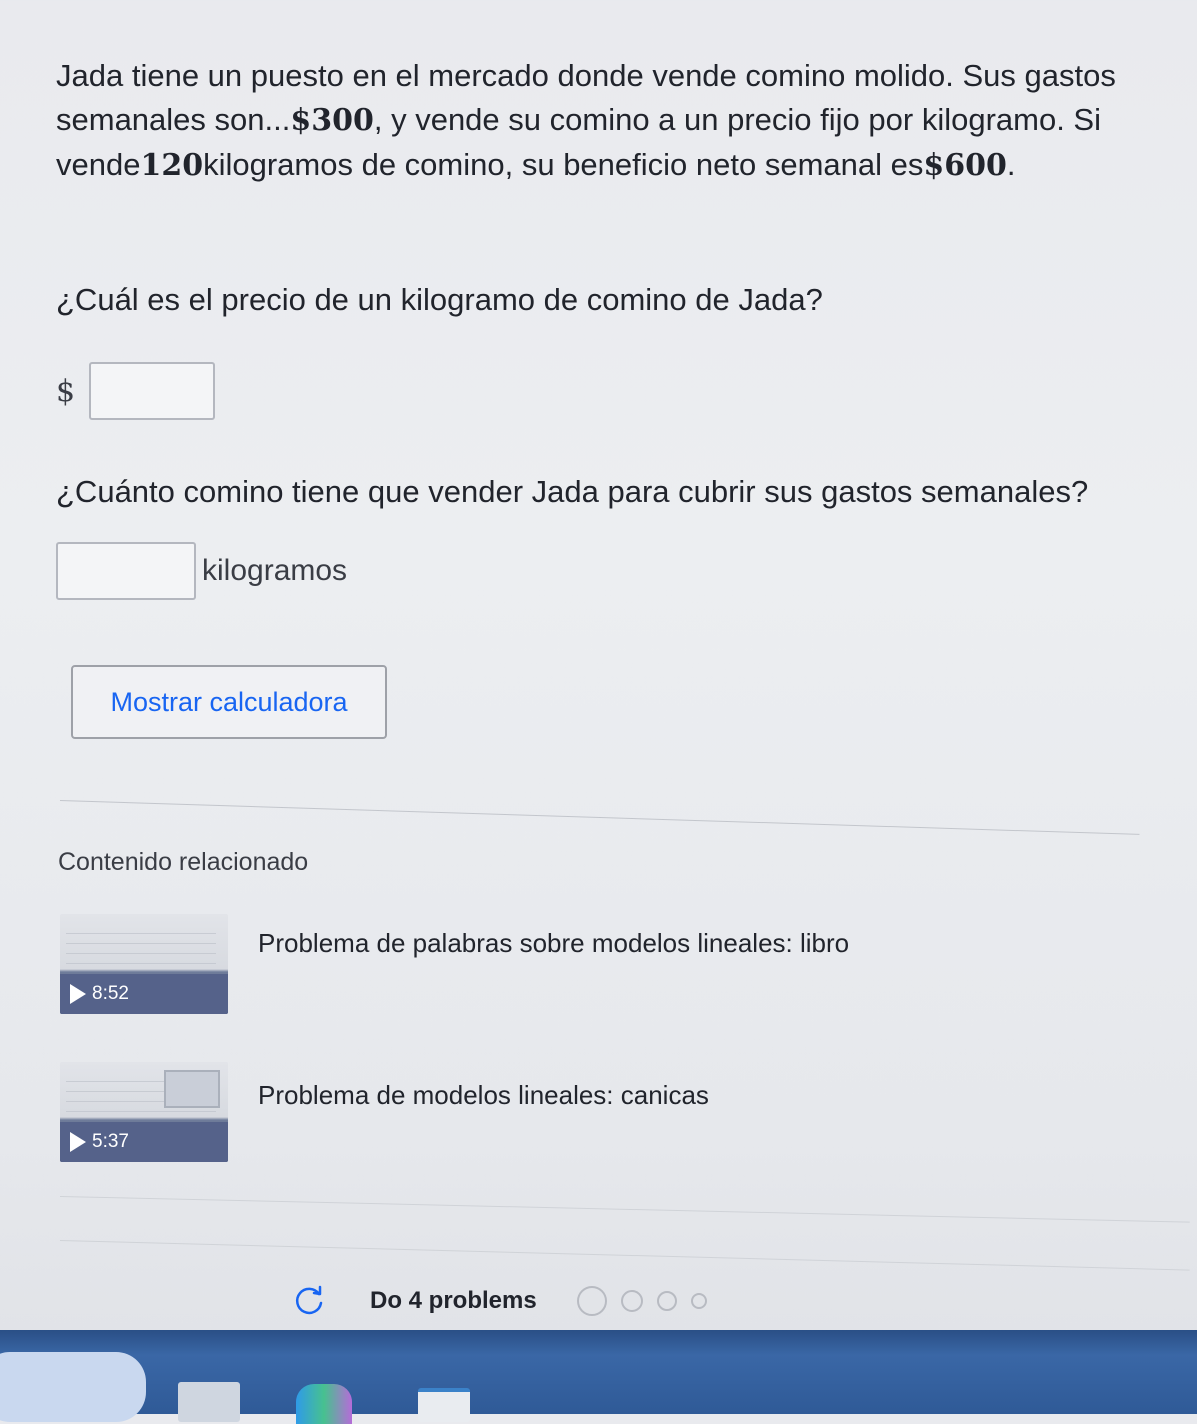 The width and height of the screenshot is (1197, 1424). Describe the element at coordinates (152, 391) in the screenshot. I see `price-answer-input` at that location.